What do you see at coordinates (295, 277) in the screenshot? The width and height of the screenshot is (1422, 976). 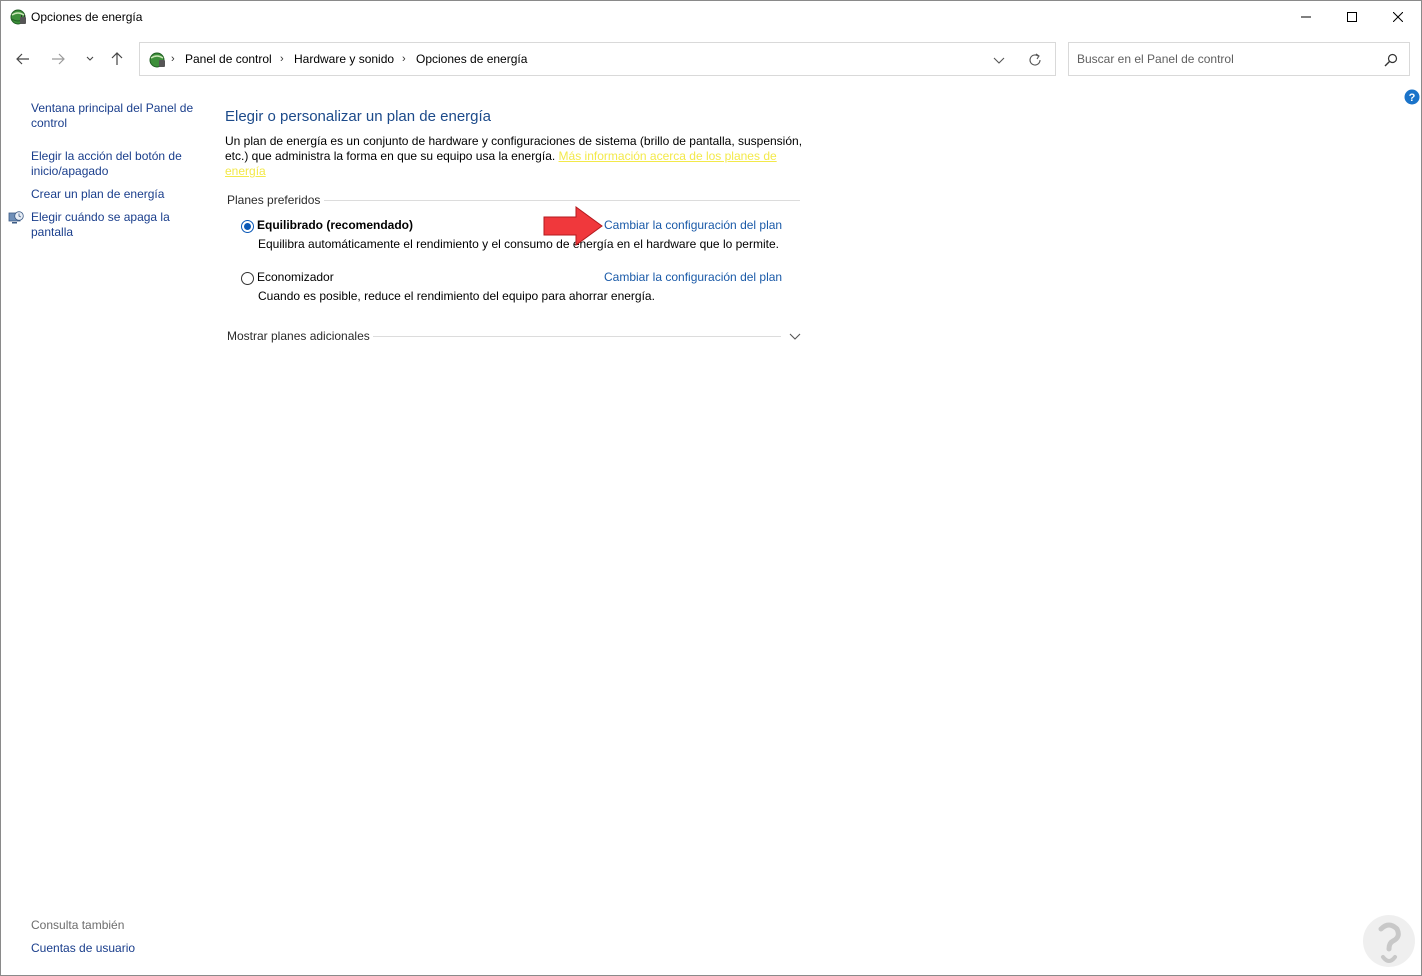 I see `plan-name-power-saver: Economizador` at bounding box center [295, 277].